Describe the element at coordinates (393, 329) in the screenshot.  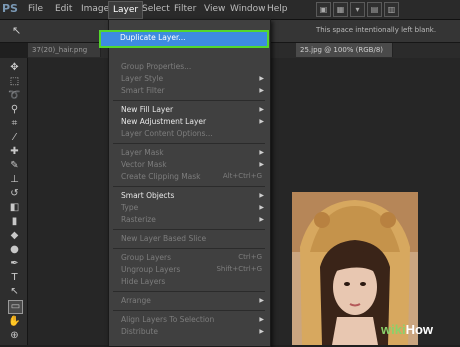
I see `watermark-prefix: wiki` at that location.